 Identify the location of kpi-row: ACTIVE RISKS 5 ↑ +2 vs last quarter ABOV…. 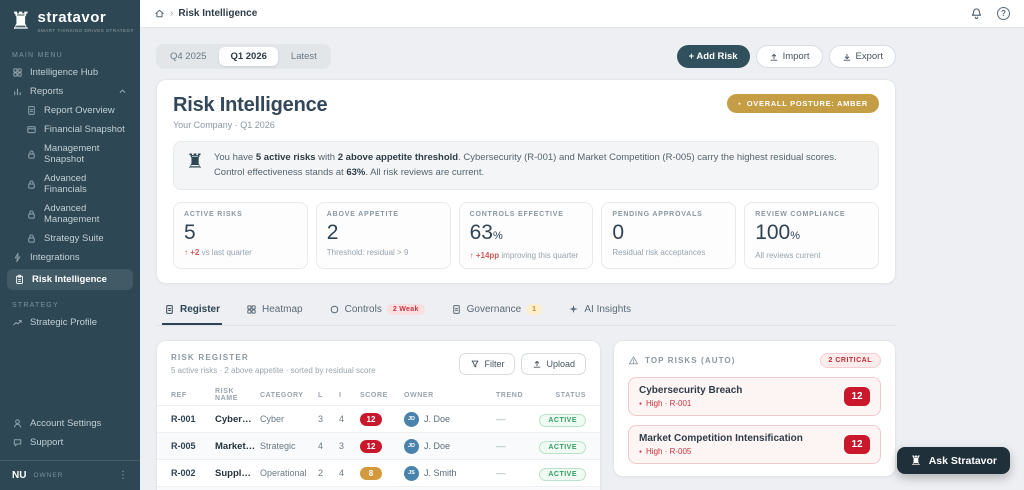
(526, 236).